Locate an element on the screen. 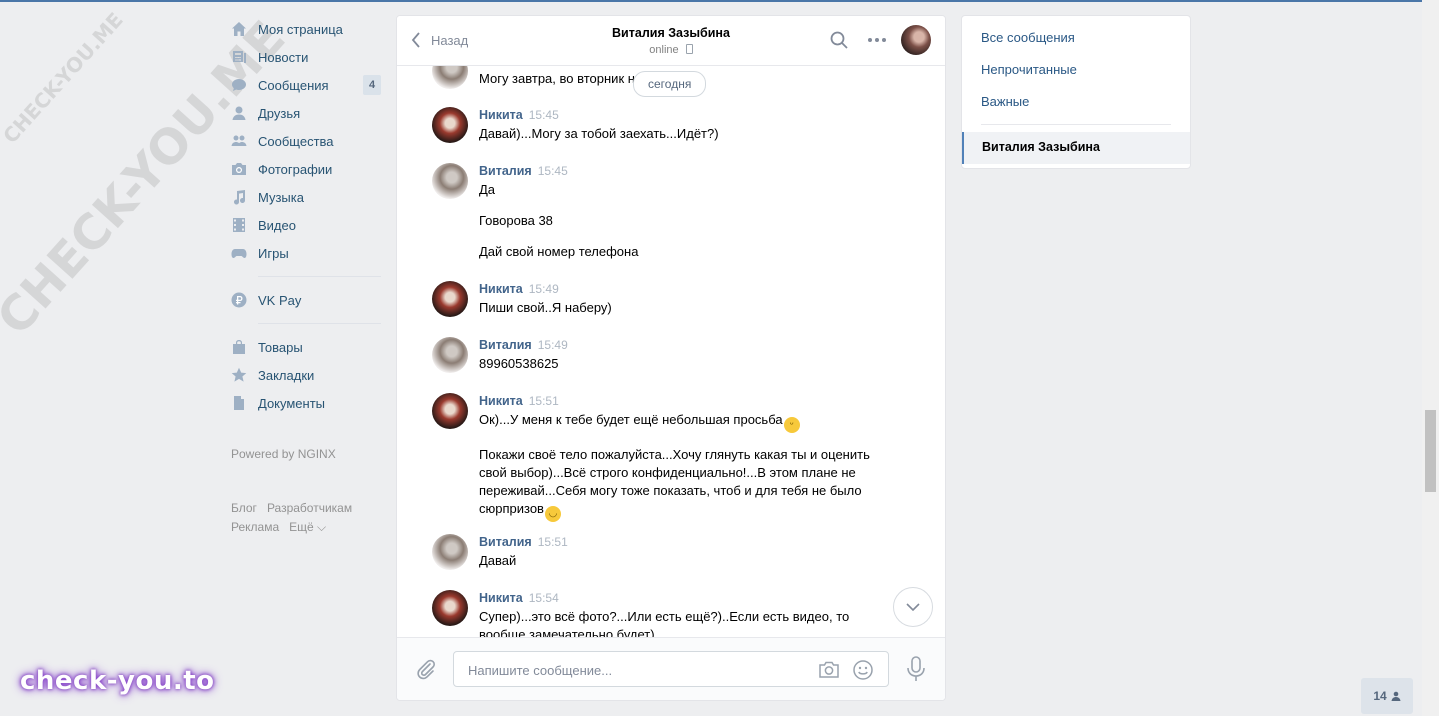 This screenshot has width=1439, height=716. message-input is located at coordinates (633, 670).